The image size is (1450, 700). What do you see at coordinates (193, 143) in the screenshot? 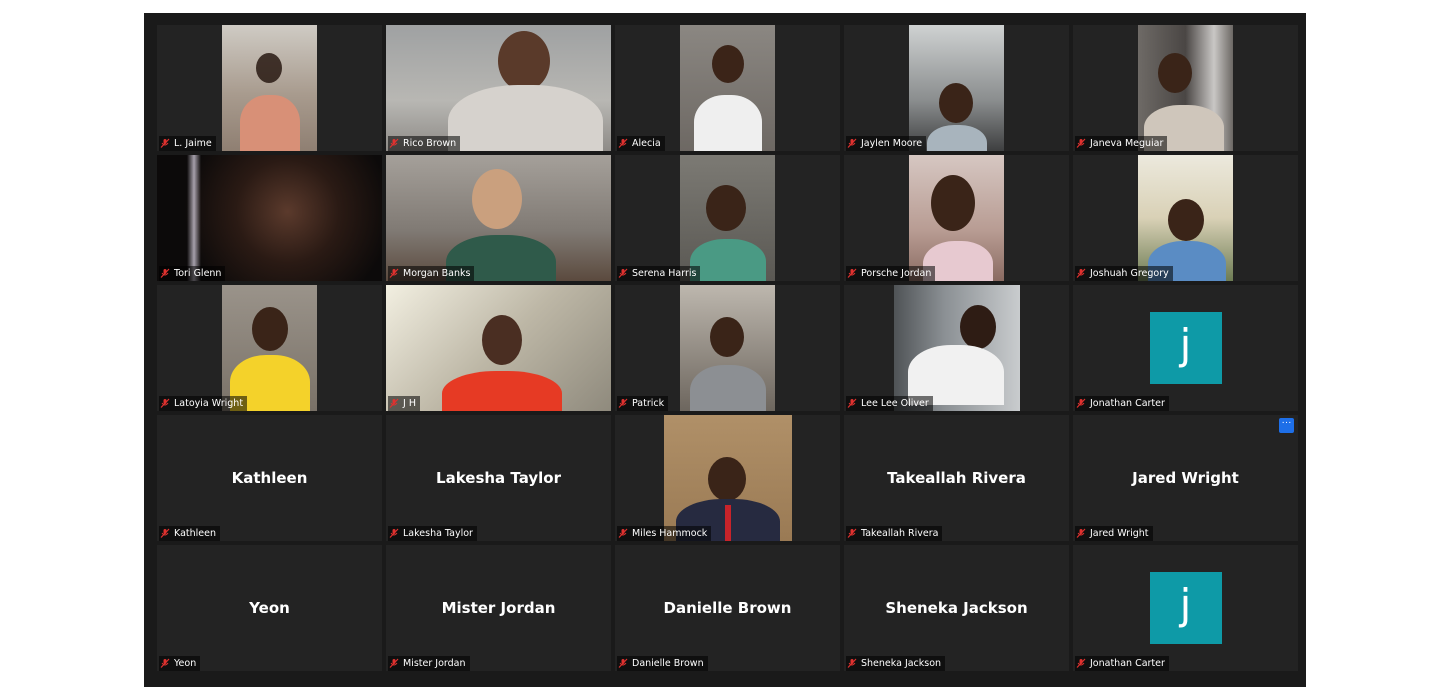
I see `participant-name: L. Jaime` at bounding box center [193, 143].